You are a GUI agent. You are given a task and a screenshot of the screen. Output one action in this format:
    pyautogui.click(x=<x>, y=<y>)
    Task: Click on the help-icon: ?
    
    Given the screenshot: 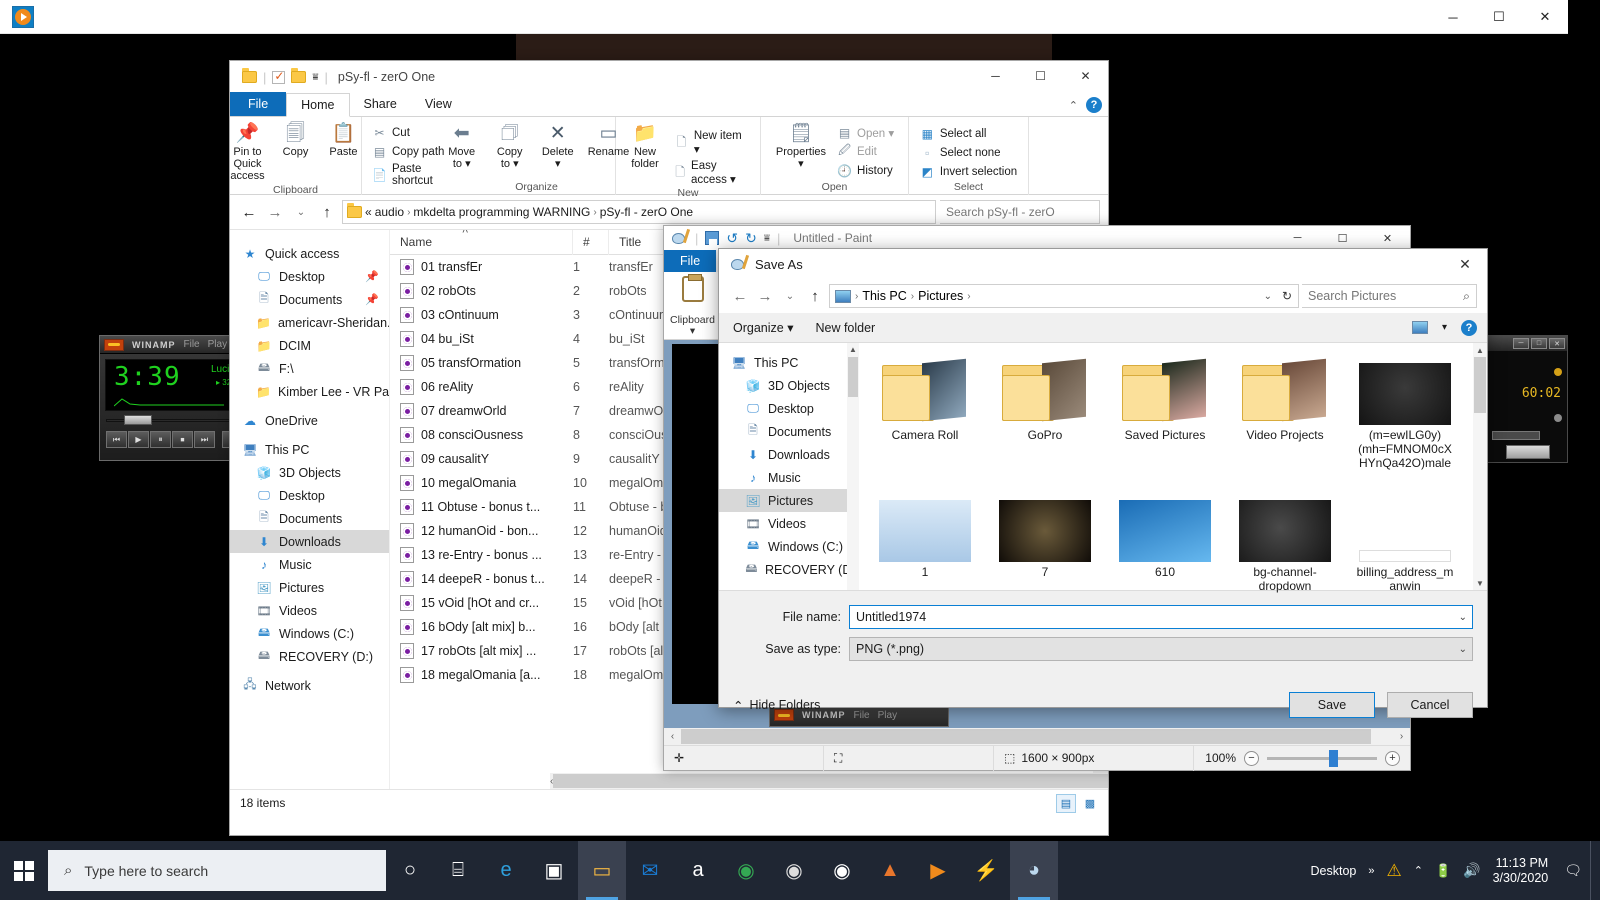 What is the action you would take?
    pyautogui.click(x=1469, y=327)
    